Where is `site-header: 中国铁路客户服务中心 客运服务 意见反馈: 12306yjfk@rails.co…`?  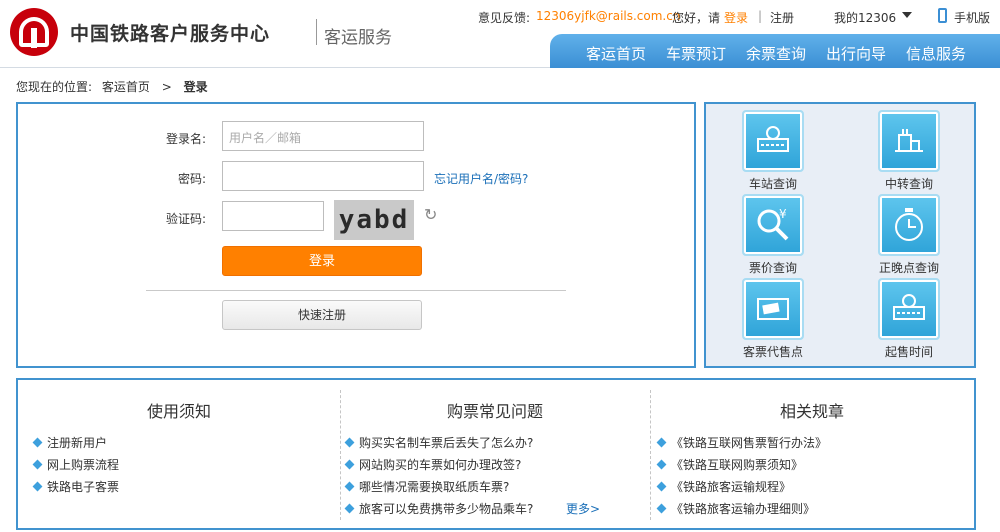 site-header: 中国铁路客户服务中心 客运服务 意见反馈: 12306yjfk@rails.co… is located at coordinates (500, 34).